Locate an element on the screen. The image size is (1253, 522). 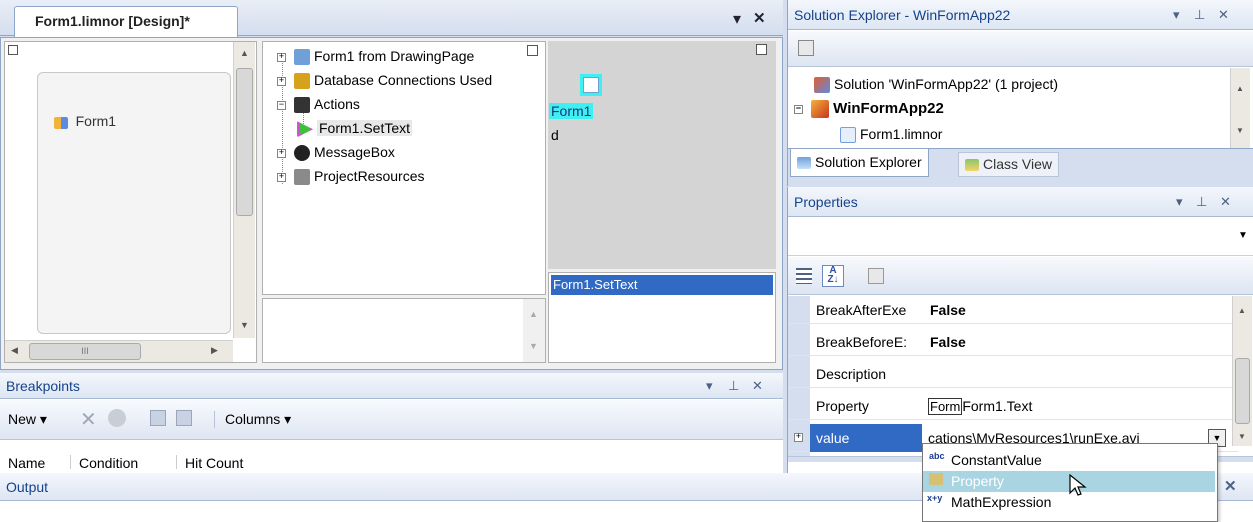
form-pane: Form1 ▲ ▼ ◀ III ▶ is located at coordinates (130, 202).